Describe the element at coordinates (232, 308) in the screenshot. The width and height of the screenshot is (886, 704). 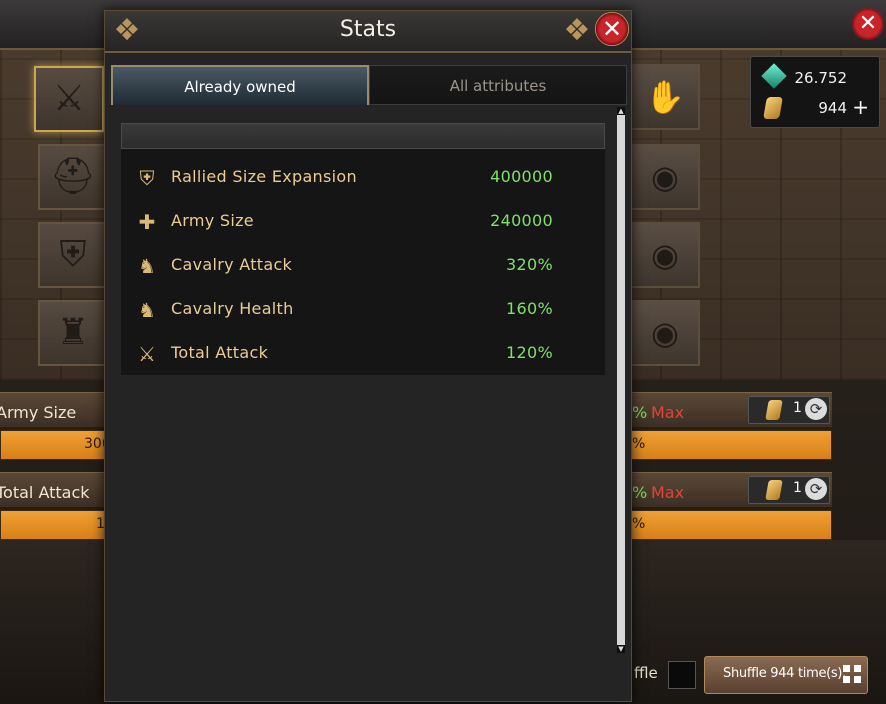
I see `stat-name: Cavalry Health` at that location.